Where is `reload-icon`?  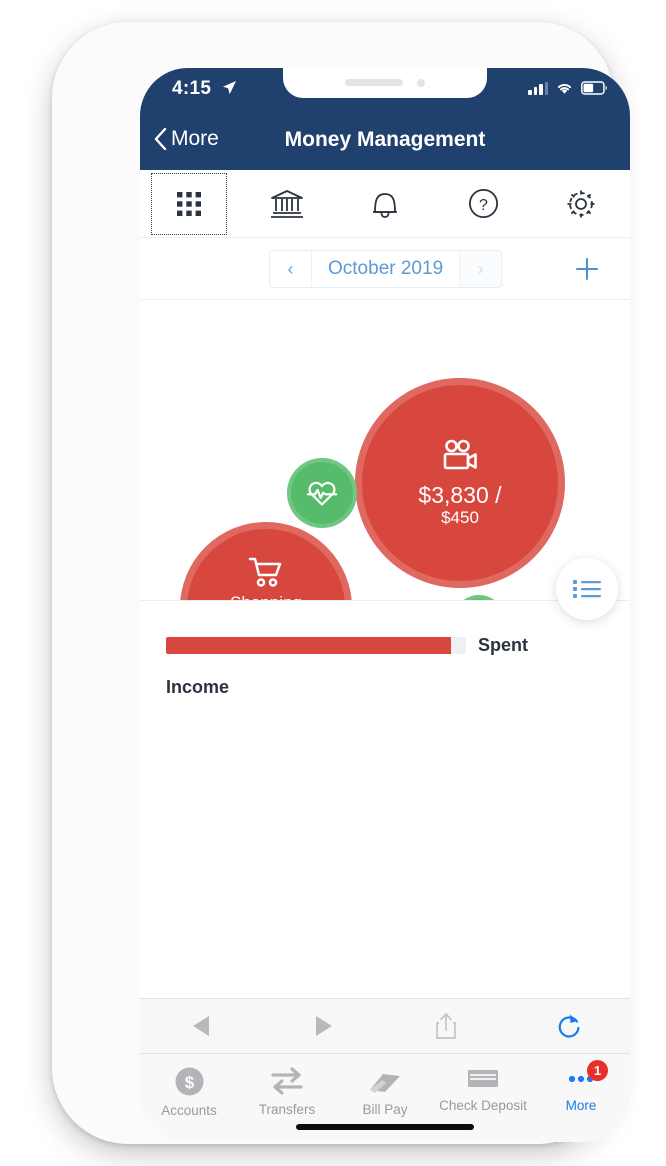
reload-icon is located at coordinates (569, 1026).